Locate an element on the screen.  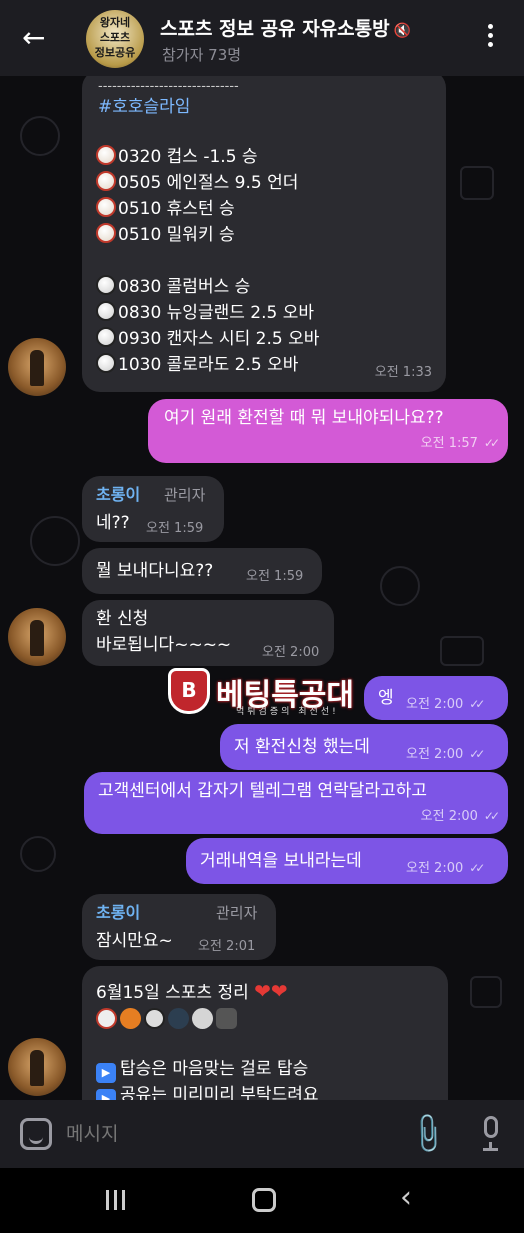
message-outgoing: 고객센터에서 갑자기 텔레그램 연락달라고하고 오전 2:00 ✓✓ is located at coordinates (296, 803).